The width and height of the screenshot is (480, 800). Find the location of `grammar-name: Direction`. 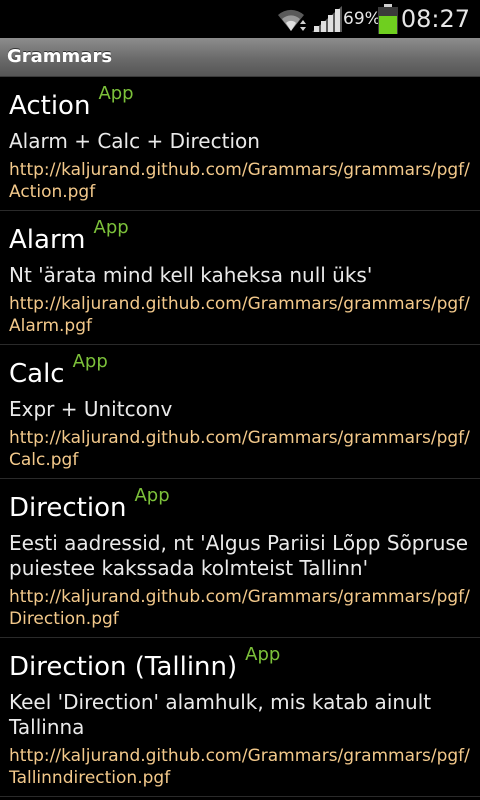

grammar-name: Direction is located at coordinates (68, 508).